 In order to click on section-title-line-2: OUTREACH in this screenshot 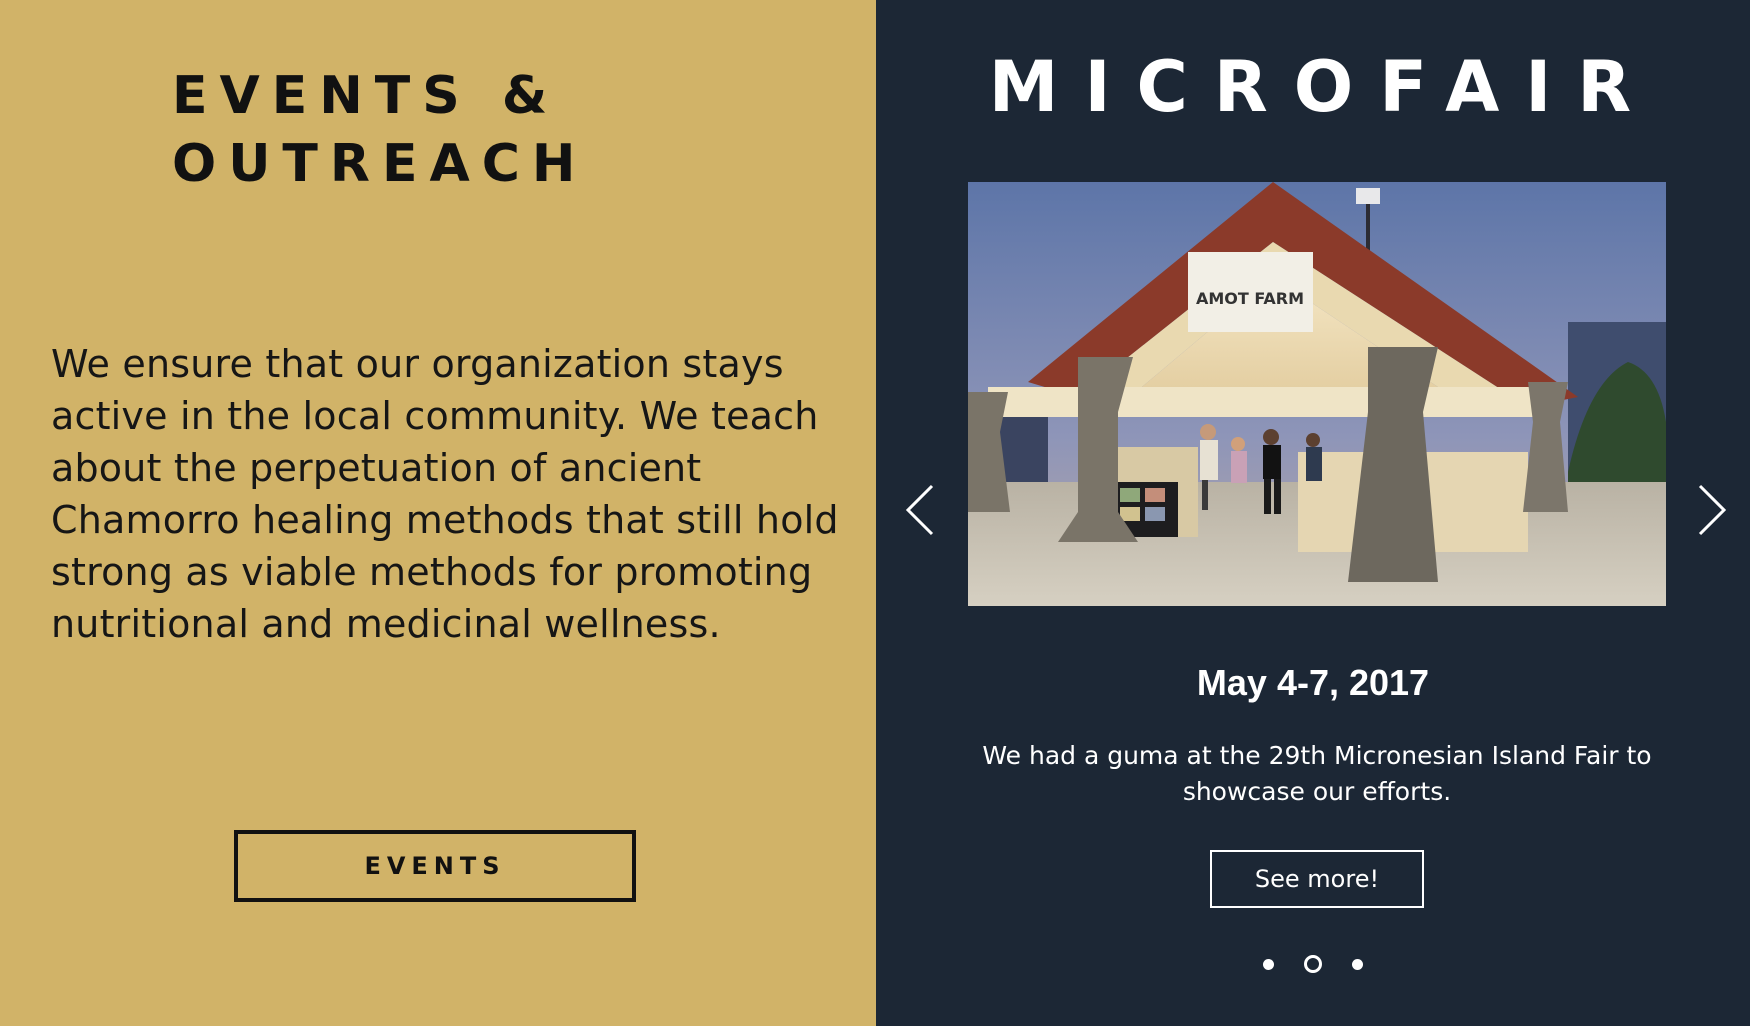, I will do `click(380, 164)`.